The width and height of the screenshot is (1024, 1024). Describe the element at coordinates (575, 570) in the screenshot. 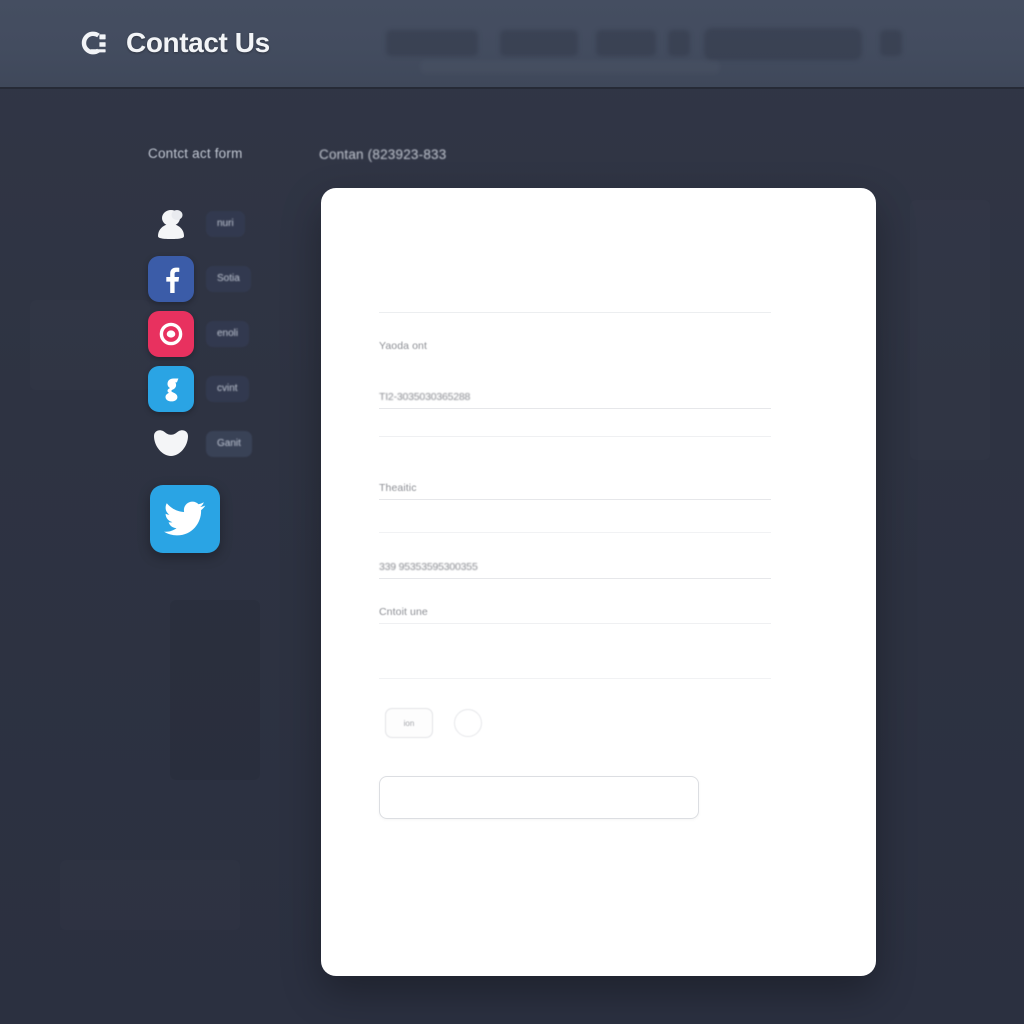

I see `form-field-reference: 339 95353595300355` at that location.